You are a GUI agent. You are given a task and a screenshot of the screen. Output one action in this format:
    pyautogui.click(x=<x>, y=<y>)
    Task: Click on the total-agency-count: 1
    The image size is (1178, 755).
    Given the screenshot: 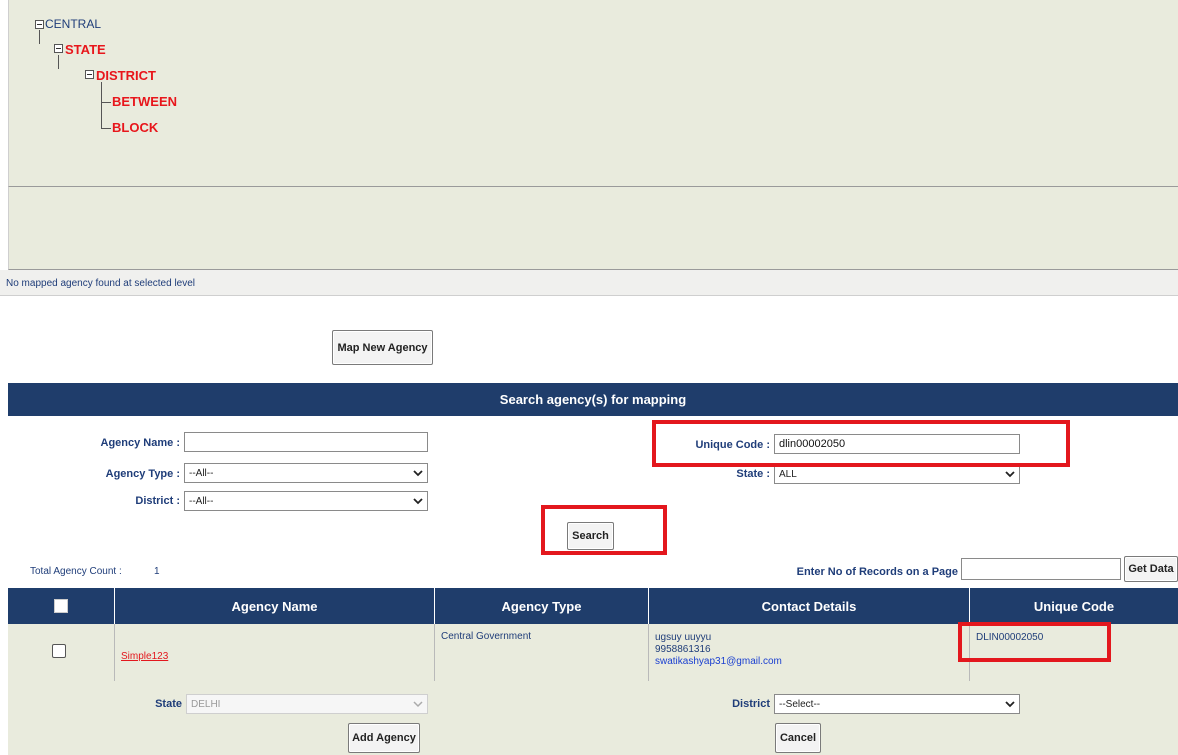 What is the action you would take?
    pyautogui.click(x=157, y=571)
    